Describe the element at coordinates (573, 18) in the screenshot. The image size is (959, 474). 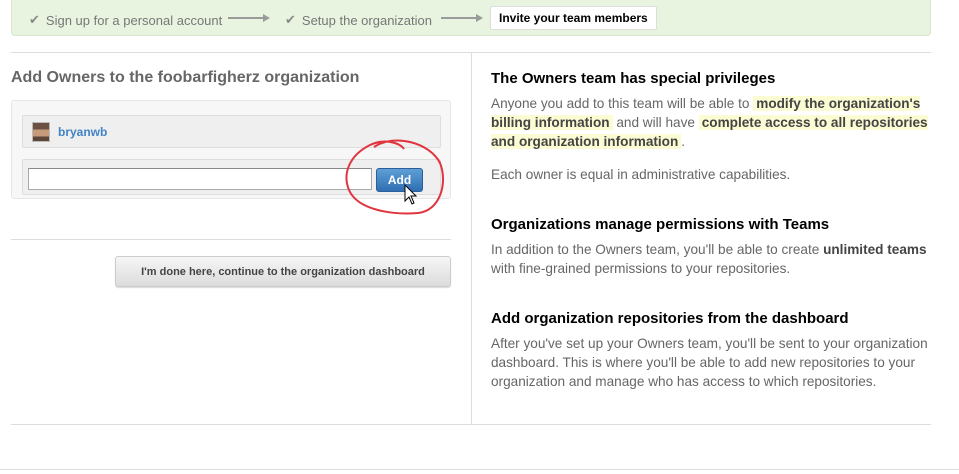
I see `step-invite-team: Invite your team members` at that location.